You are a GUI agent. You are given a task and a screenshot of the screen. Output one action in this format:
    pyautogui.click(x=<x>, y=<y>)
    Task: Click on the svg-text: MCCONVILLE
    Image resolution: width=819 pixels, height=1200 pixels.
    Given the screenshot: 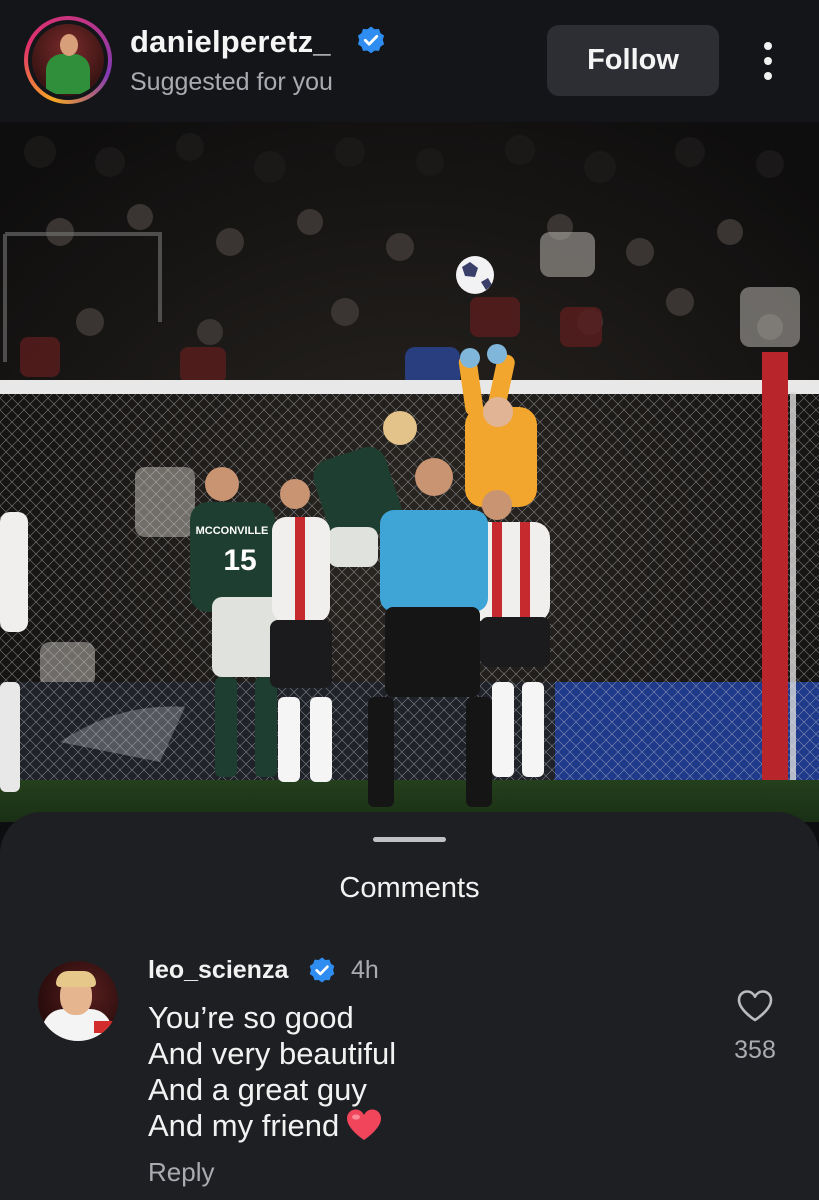 What is the action you would take?
    pyautogui.click(x=232, y=531)
    